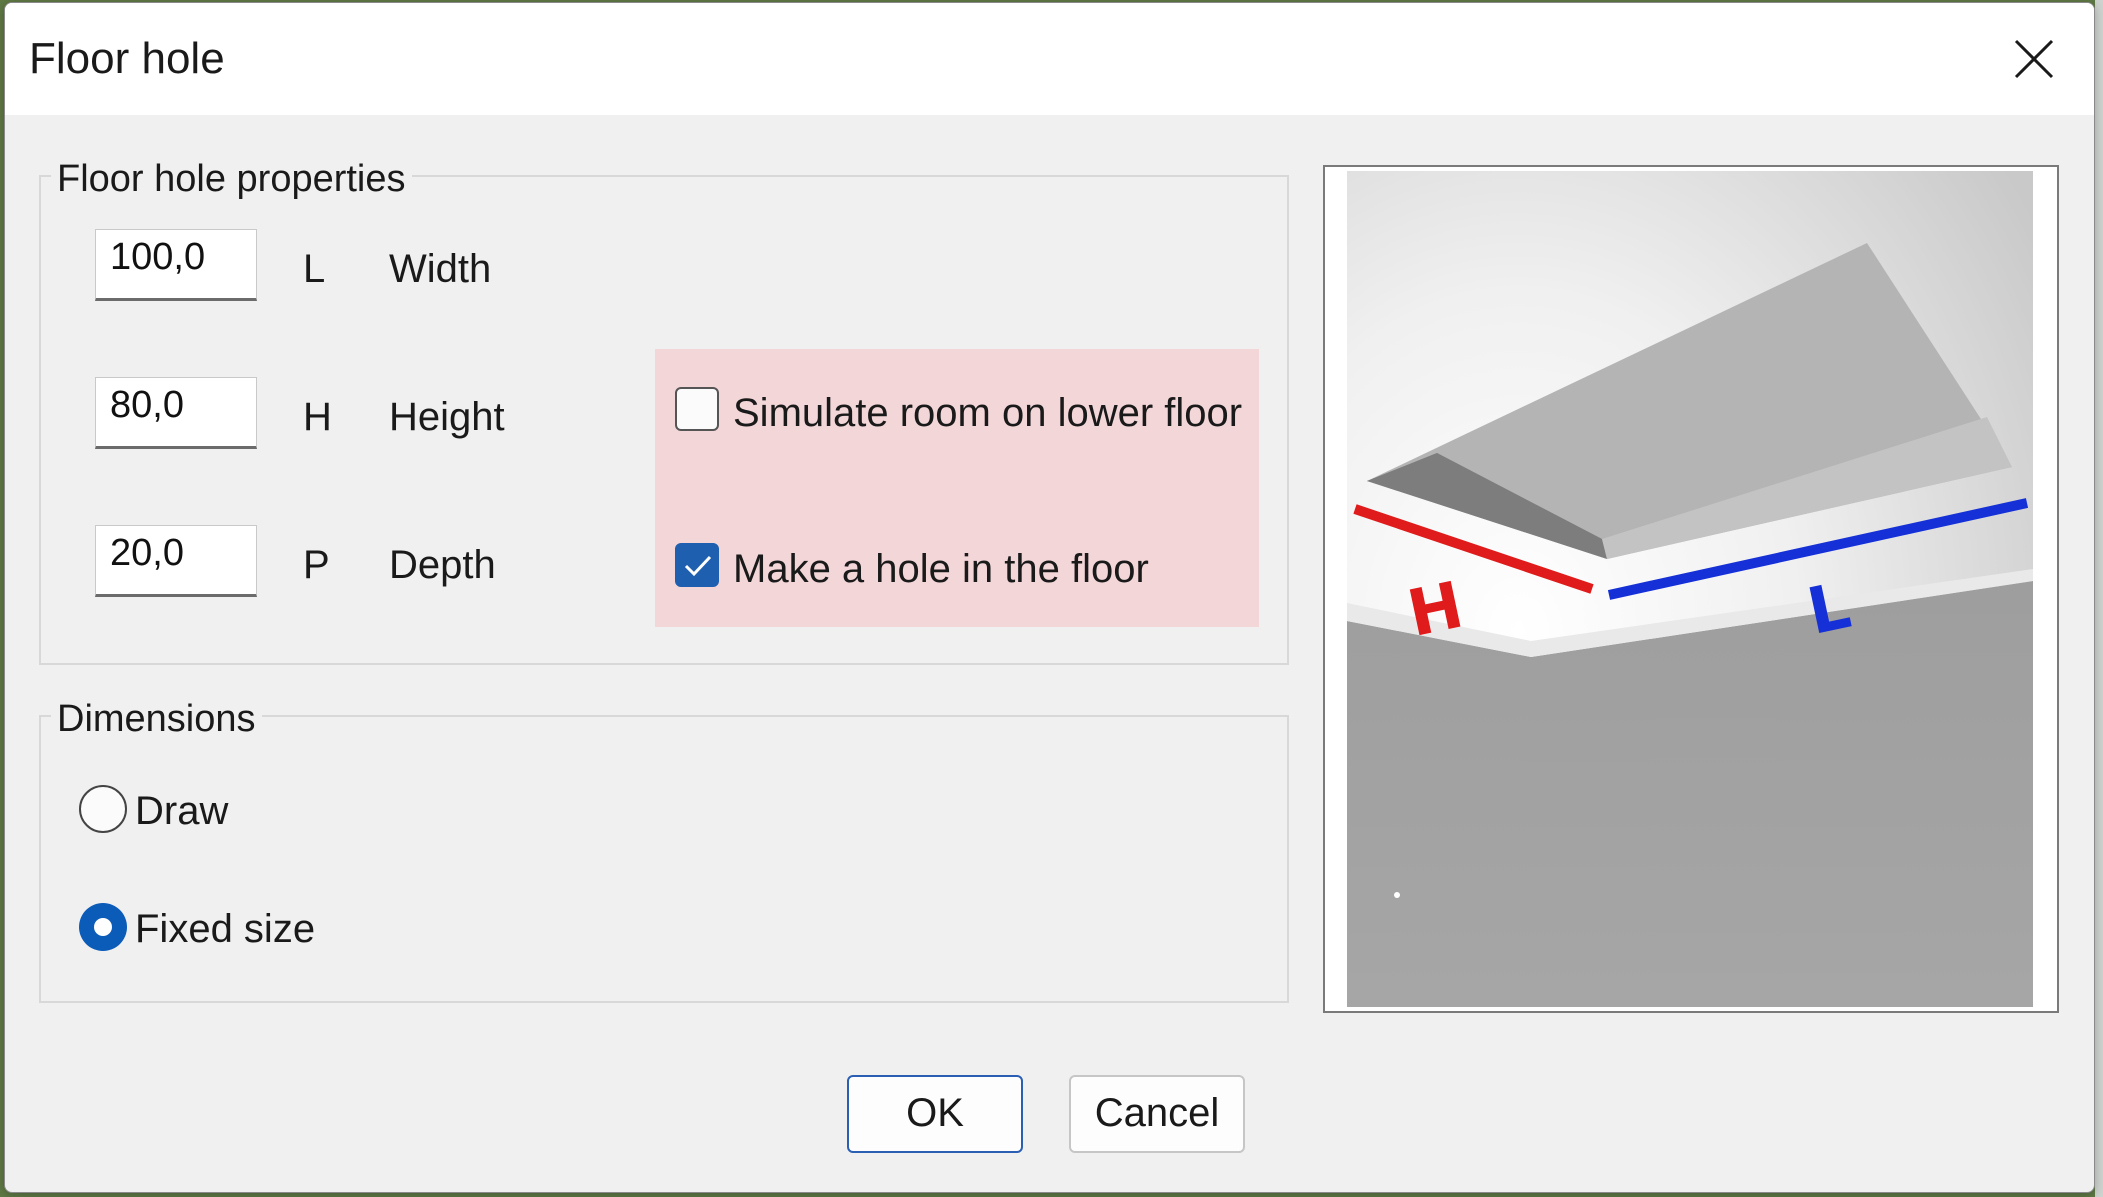 Image resolution: width=2103 pixels, height=1197 pixels. Describe the element at coordinates (317, 417) in the screenshot. I see `height-symbol: H` at that location.